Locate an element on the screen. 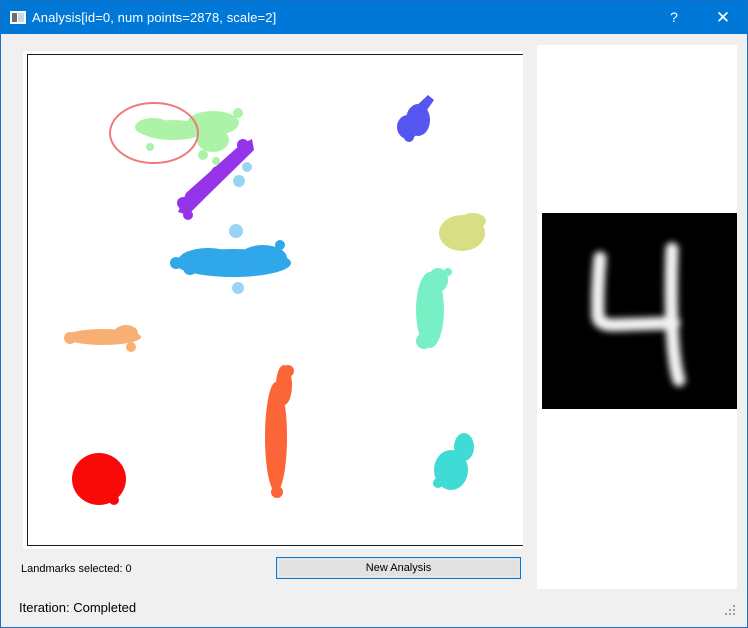  new-analysis-label: New Analysis is located at coordinates (398, 568).